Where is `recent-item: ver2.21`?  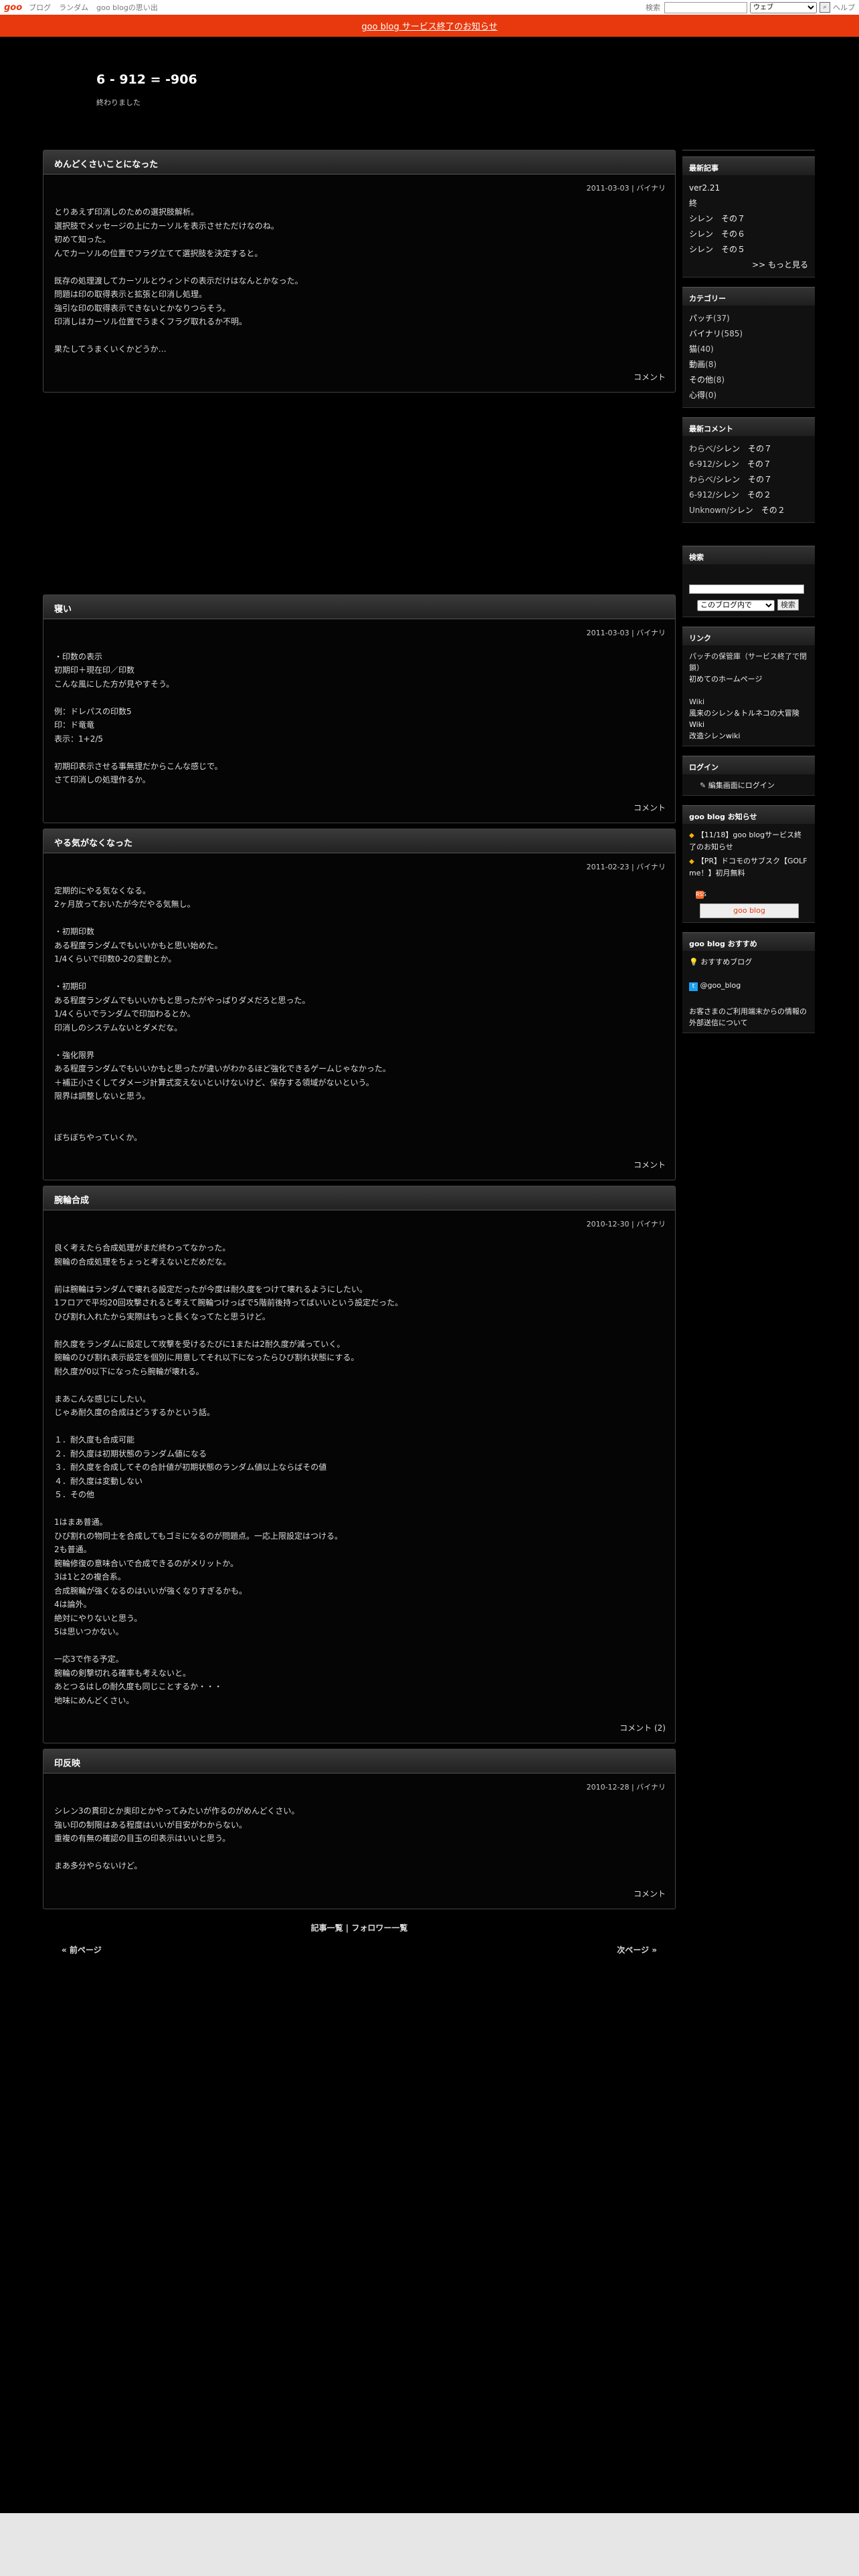 recent-item: ver2.21 is located at coordinates (704, 188).